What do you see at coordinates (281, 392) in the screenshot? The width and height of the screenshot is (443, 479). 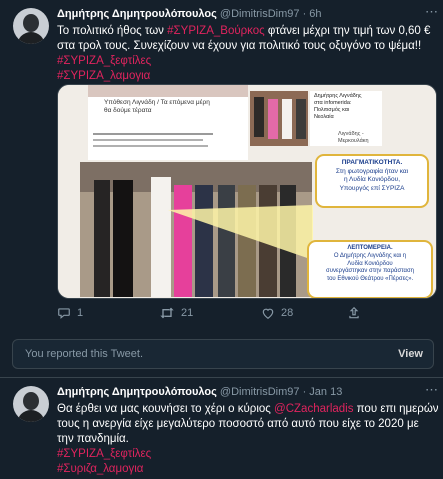 I see `author-handle: @DimitrisDim97 · Jan 13` at bounding box center [281, 392].